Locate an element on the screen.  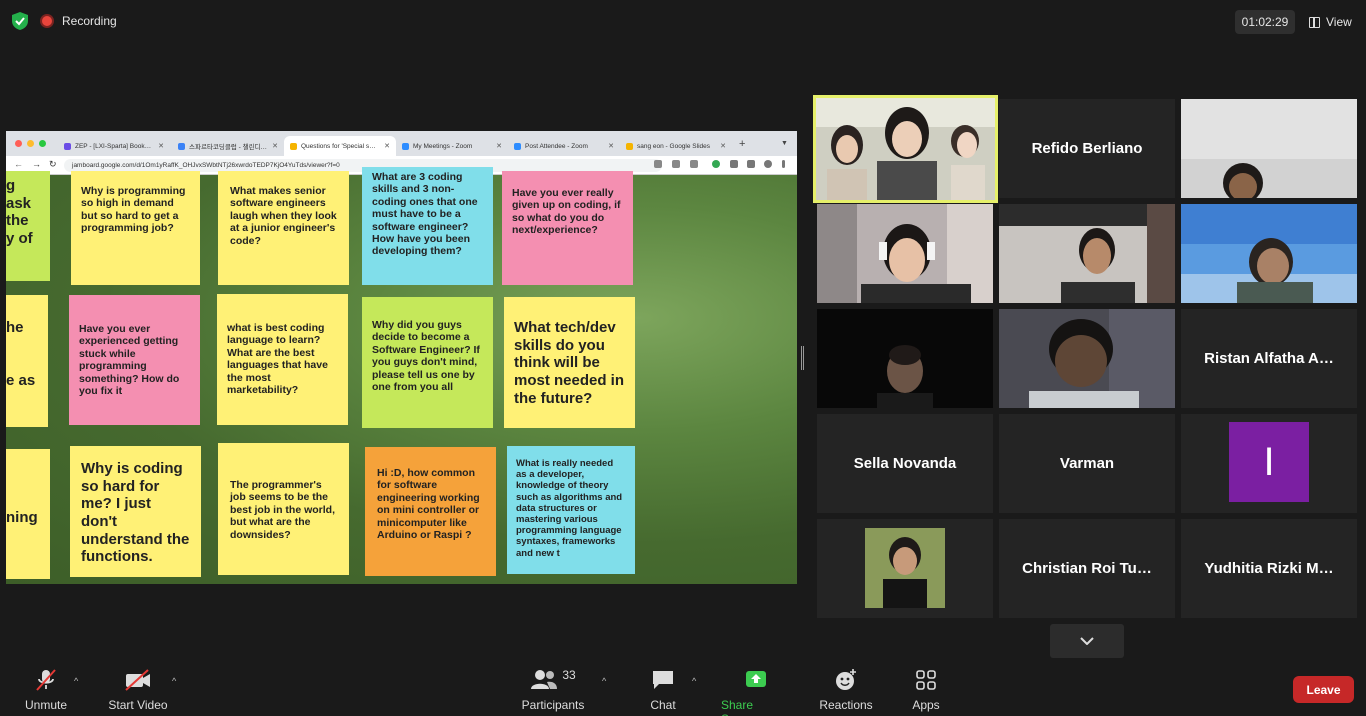
browser-menu-icon is located at coordinates (783, 164).